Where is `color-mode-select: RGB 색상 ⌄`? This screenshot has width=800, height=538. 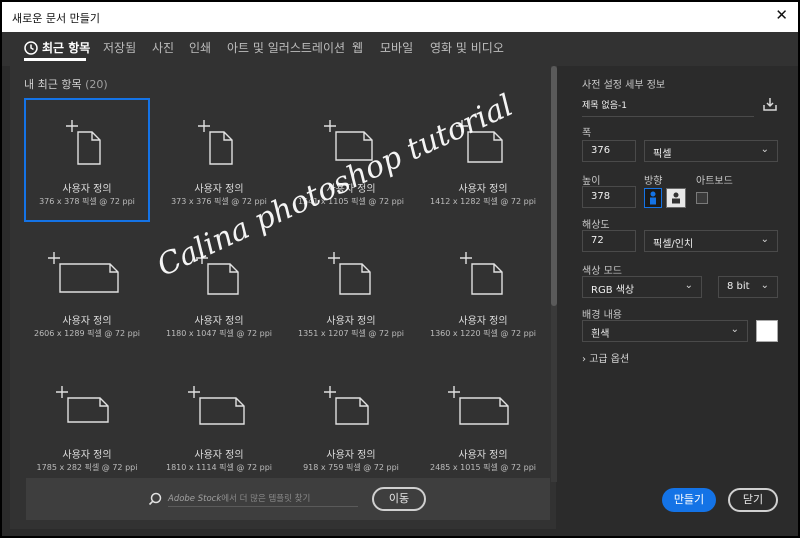 color-mode-select: RGB 색상 ⌄ is located at coordinates (642, 287).